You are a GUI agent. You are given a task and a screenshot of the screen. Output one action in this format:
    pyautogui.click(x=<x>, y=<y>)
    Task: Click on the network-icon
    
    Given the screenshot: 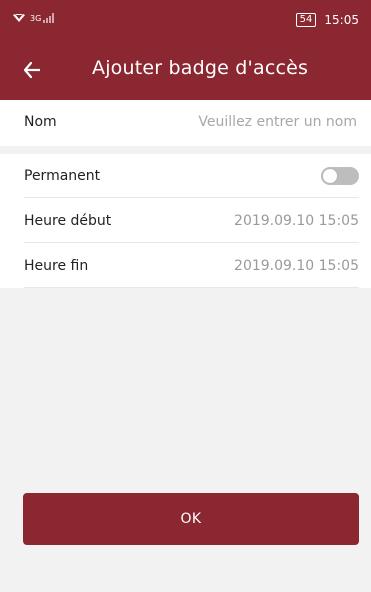 What is the action you would take?
    pyautogui.click(x=19, y=18)
    